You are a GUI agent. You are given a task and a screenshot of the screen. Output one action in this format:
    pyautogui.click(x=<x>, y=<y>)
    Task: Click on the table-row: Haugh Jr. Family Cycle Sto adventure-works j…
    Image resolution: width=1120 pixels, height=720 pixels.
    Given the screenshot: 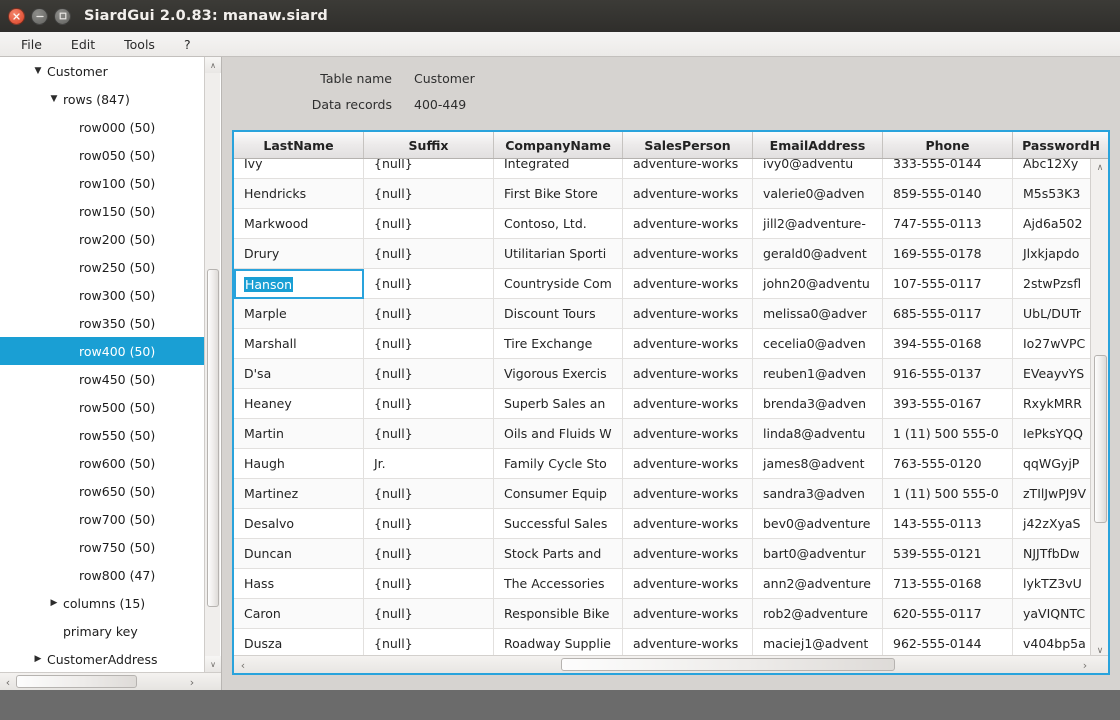 What is the action you would take?
    pyautogui.click(x=664, y=464)
    